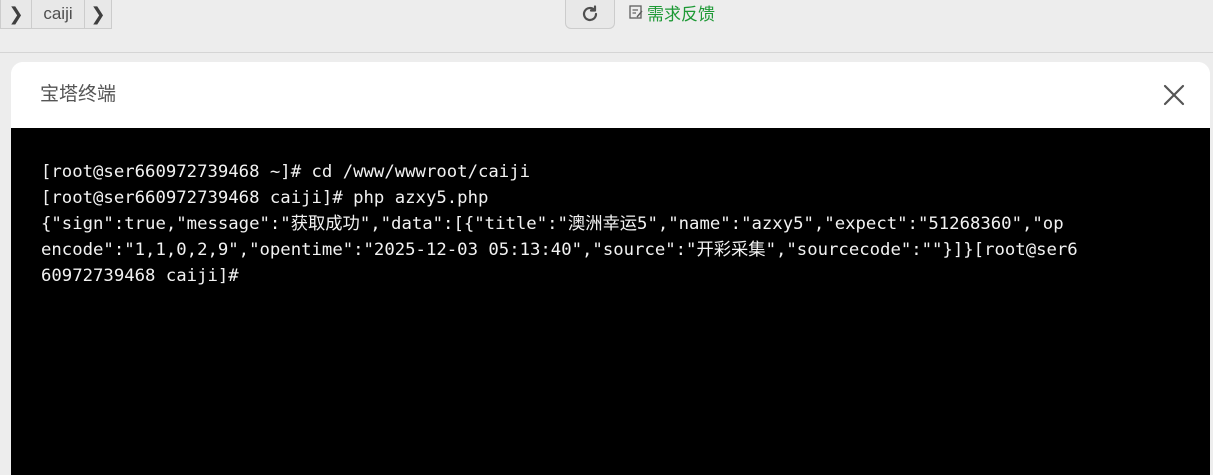 The height and width of the screenshot is (475, 1213). I want to click on close-icon, so click(1174, 95).